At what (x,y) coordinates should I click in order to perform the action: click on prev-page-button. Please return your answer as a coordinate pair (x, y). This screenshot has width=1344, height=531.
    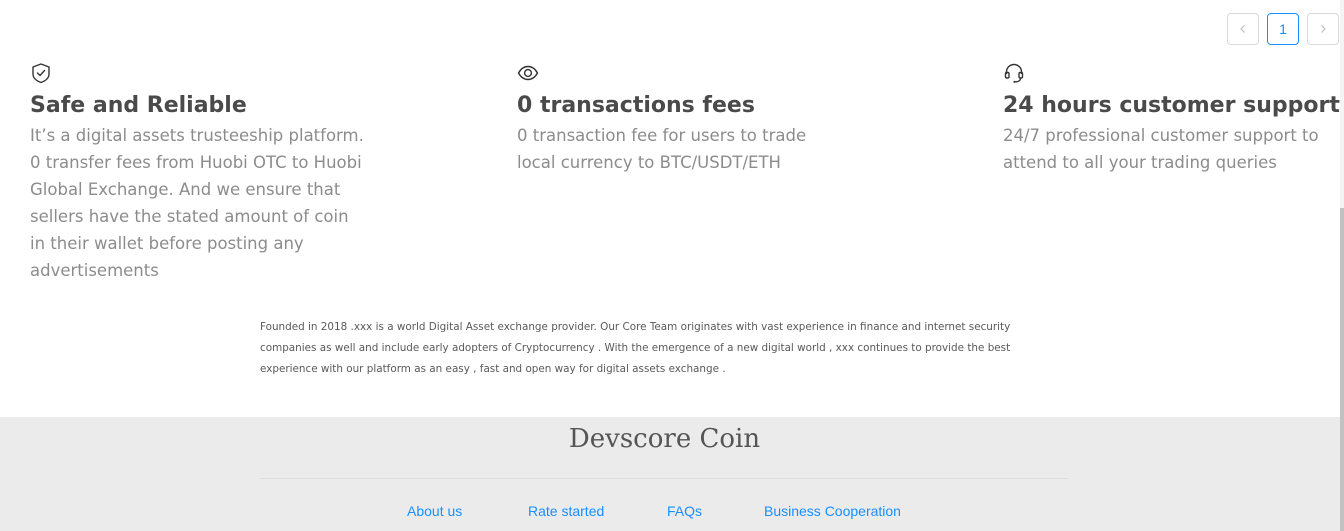
    Looking at the image, I should click on (1243, 29).